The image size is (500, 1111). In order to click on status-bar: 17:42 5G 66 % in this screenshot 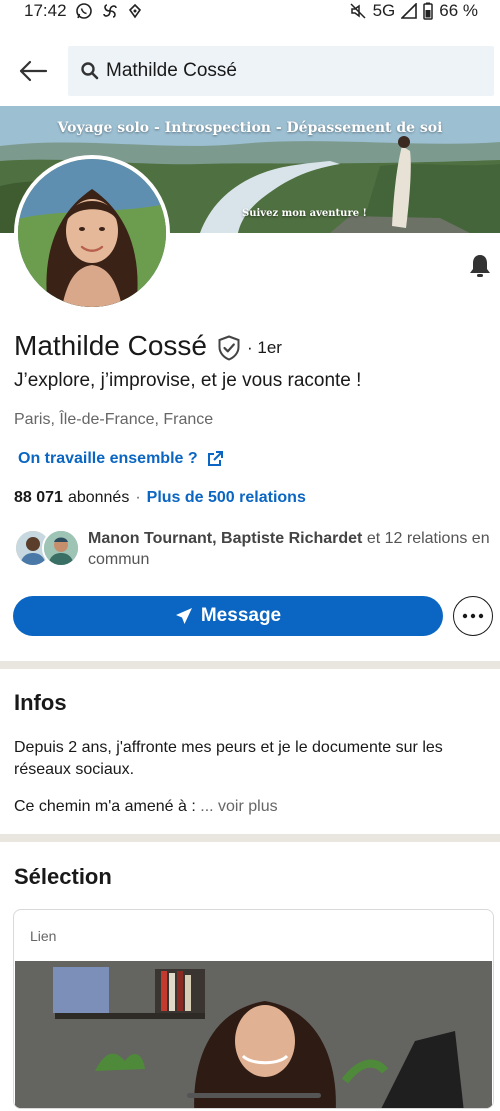, I will do `click(250, 11)`.